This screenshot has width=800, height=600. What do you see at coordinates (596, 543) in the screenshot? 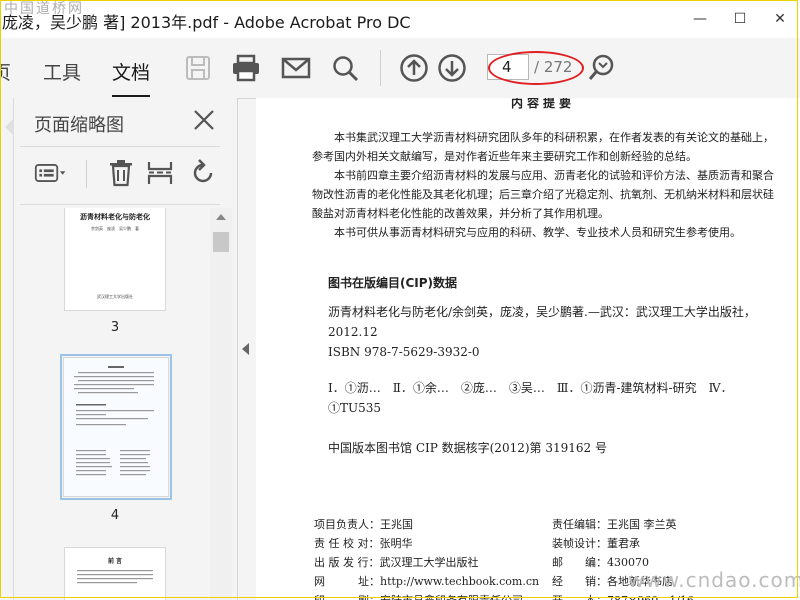
I see `meta-line: 装帧设计：董君承` at bounding box center [596, 543].